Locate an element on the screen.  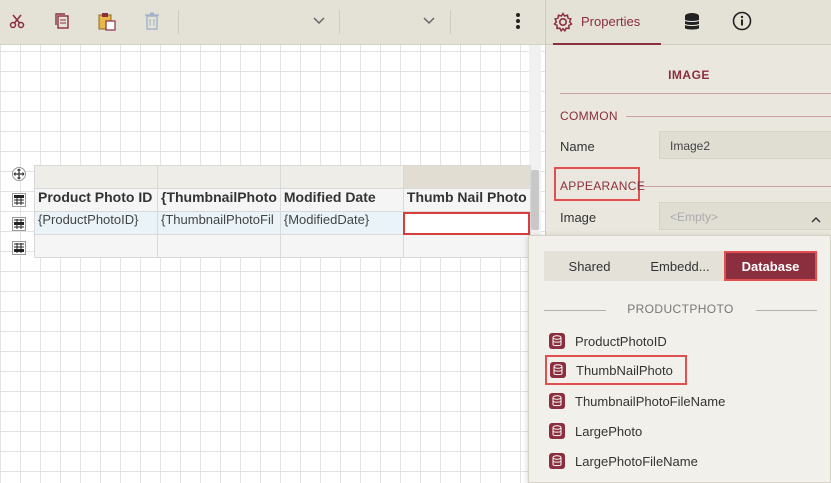
source-tabs: Shared Embedd... Database is located at coordinates (681, 266).